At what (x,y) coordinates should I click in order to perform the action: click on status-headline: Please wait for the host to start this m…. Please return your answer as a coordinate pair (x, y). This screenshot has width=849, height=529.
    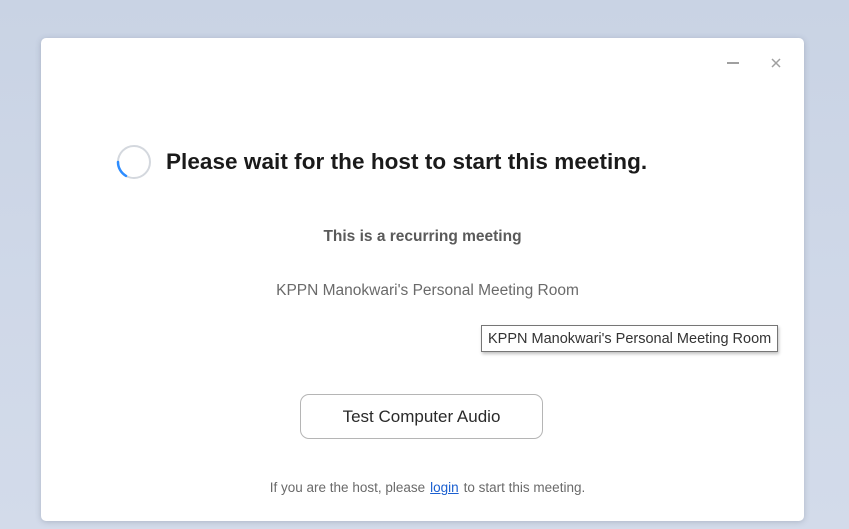
    Looking at the image, I should click on (381, 162).